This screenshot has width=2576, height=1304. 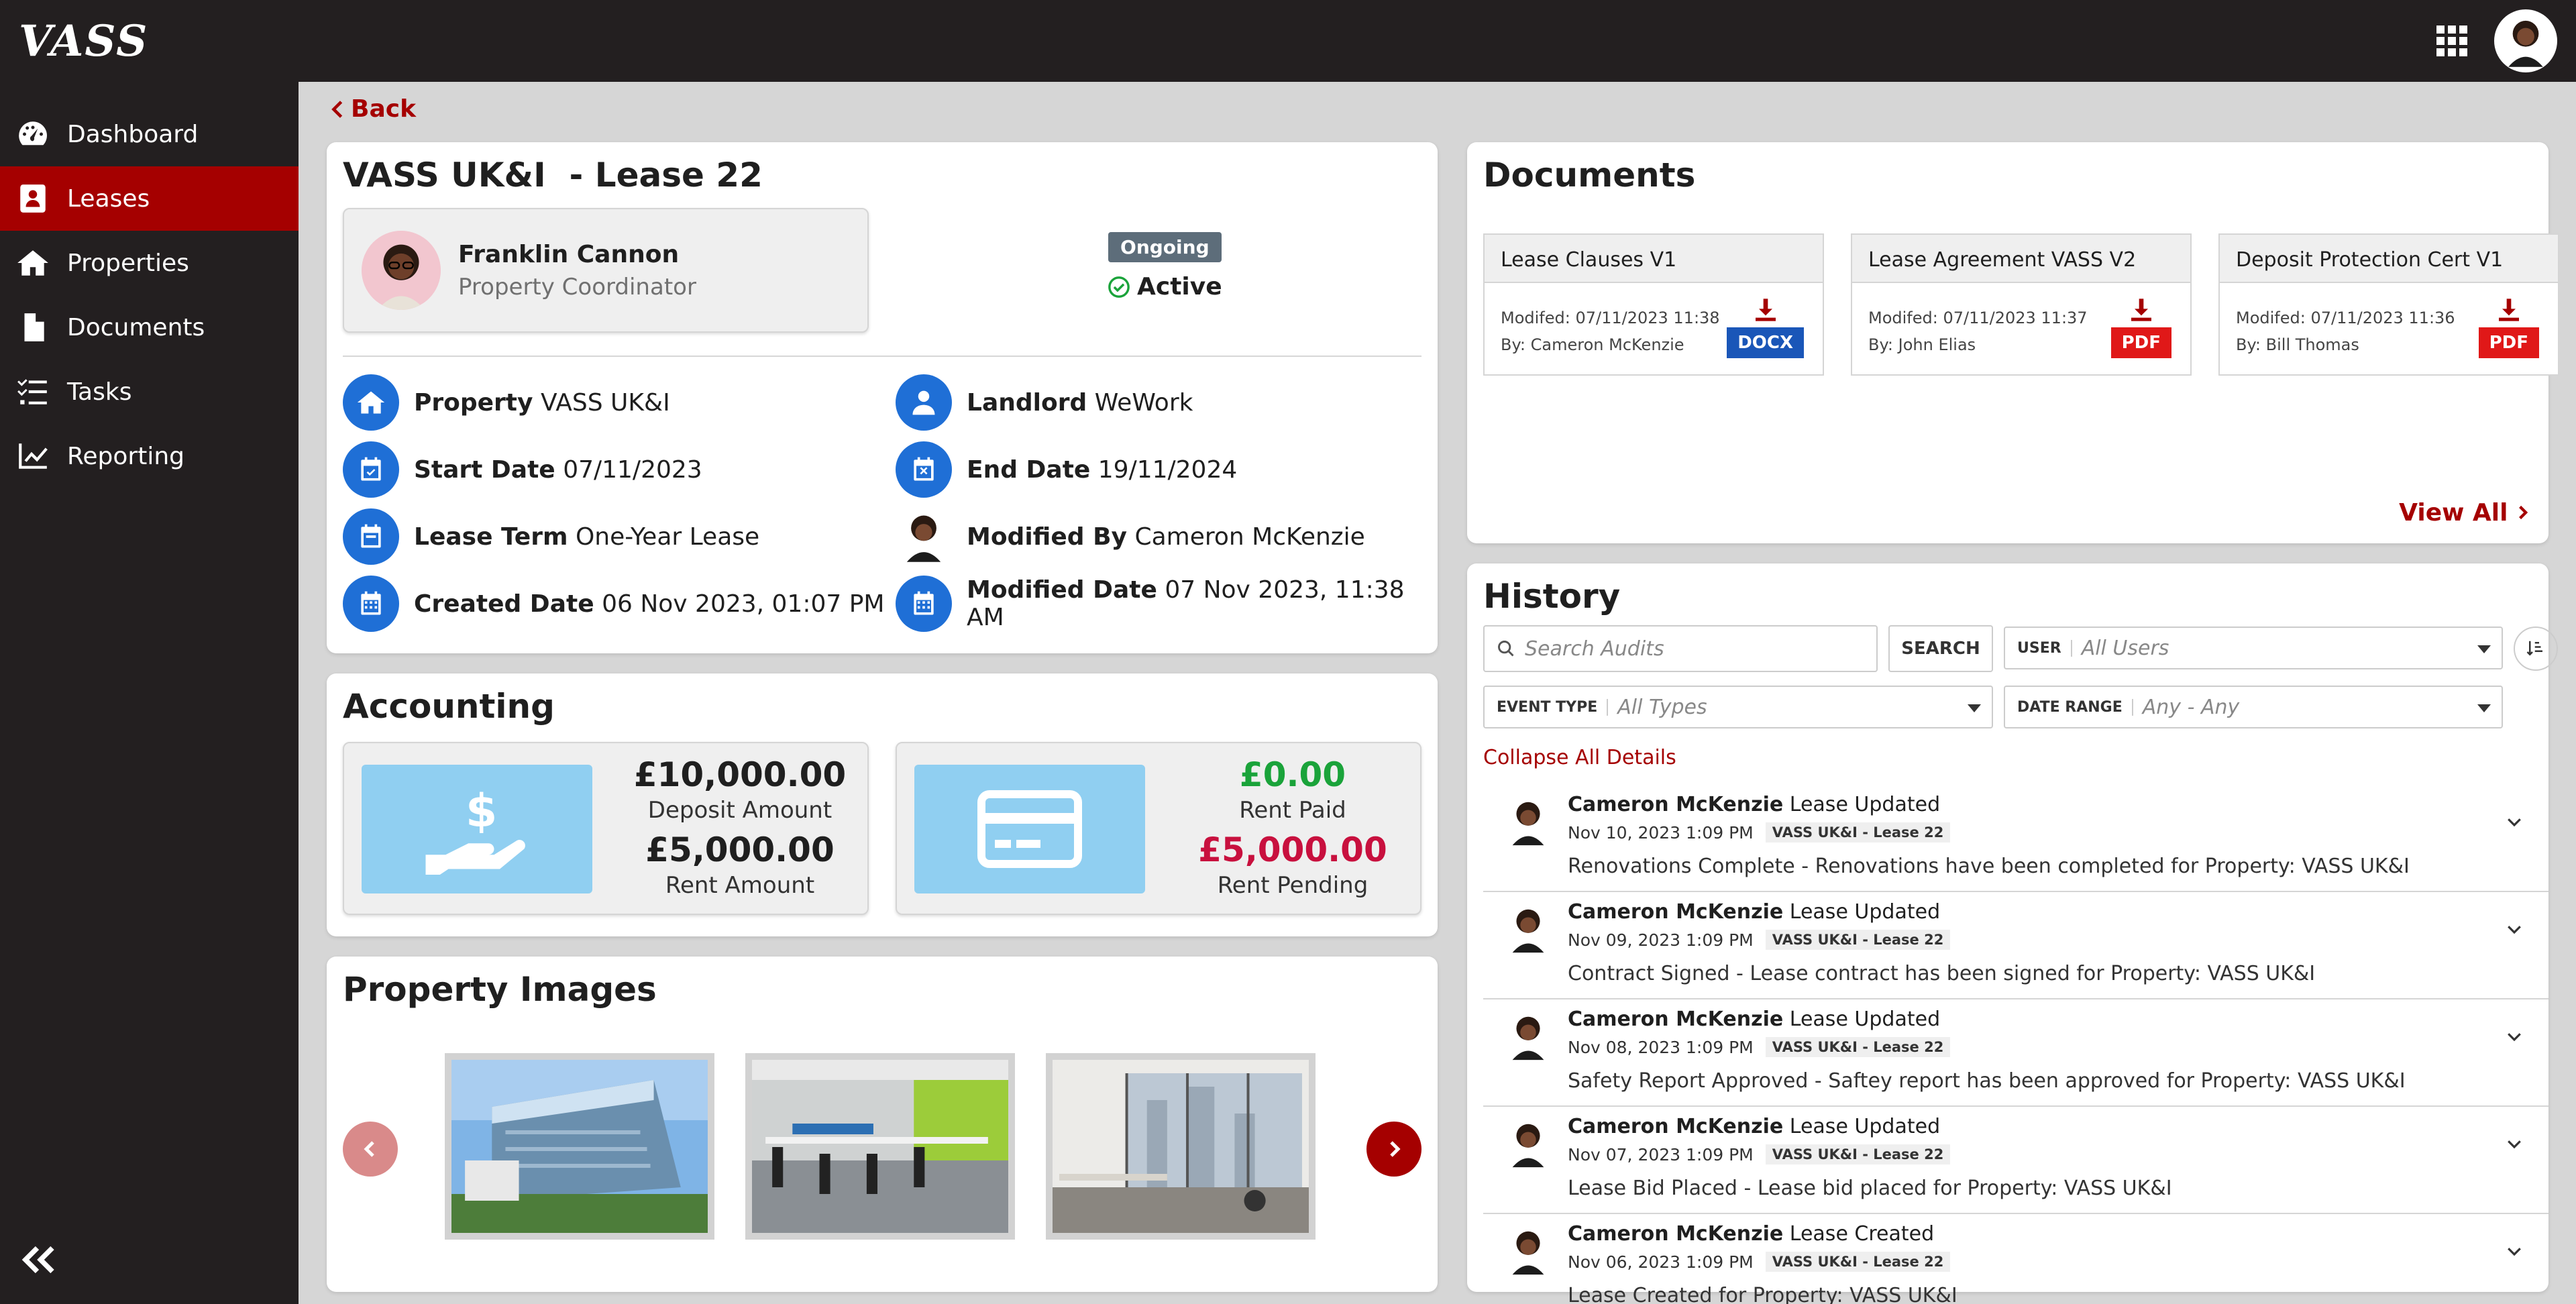 I want to click on detail-label: Landlord, so click(x=1027, y=403).